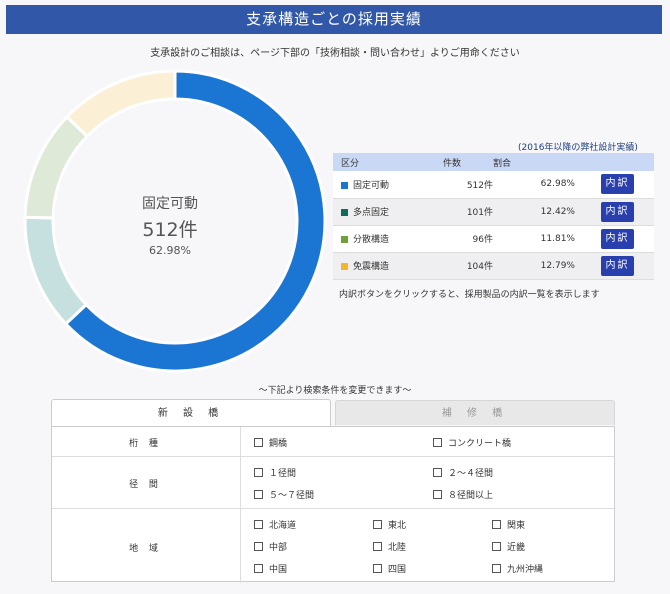 Image resolution: width=670 pixels, height=594 pixels. Describe the element at coordinates (508, 524) in the screenshot. I see `checkbox-kanto: 関東` at that location.